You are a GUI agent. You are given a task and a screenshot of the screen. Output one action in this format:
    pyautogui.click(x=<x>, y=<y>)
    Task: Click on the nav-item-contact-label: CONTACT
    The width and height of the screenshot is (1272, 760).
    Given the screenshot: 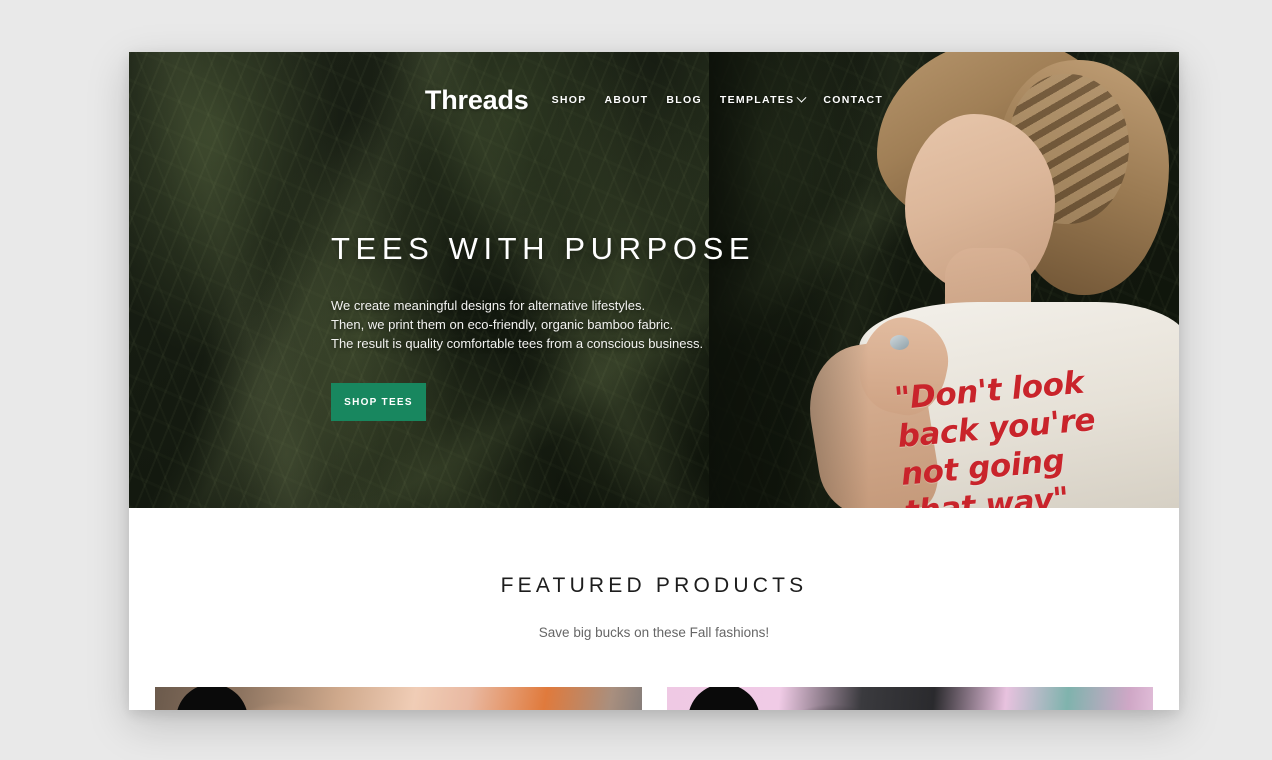 What is the action you would take?
    pyautogui.click(x=853, y=100)
    